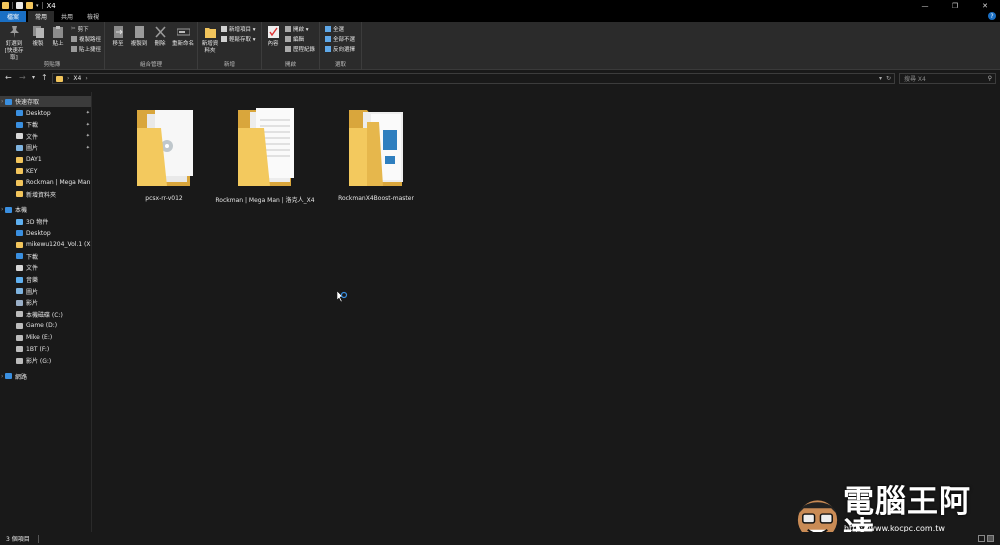 This screenshot has width=1000, height=545. What do you see at coordinates (183, 36) in the screenshot?
I see `rename-button: 重新命名` at bounding box center [183, 36].